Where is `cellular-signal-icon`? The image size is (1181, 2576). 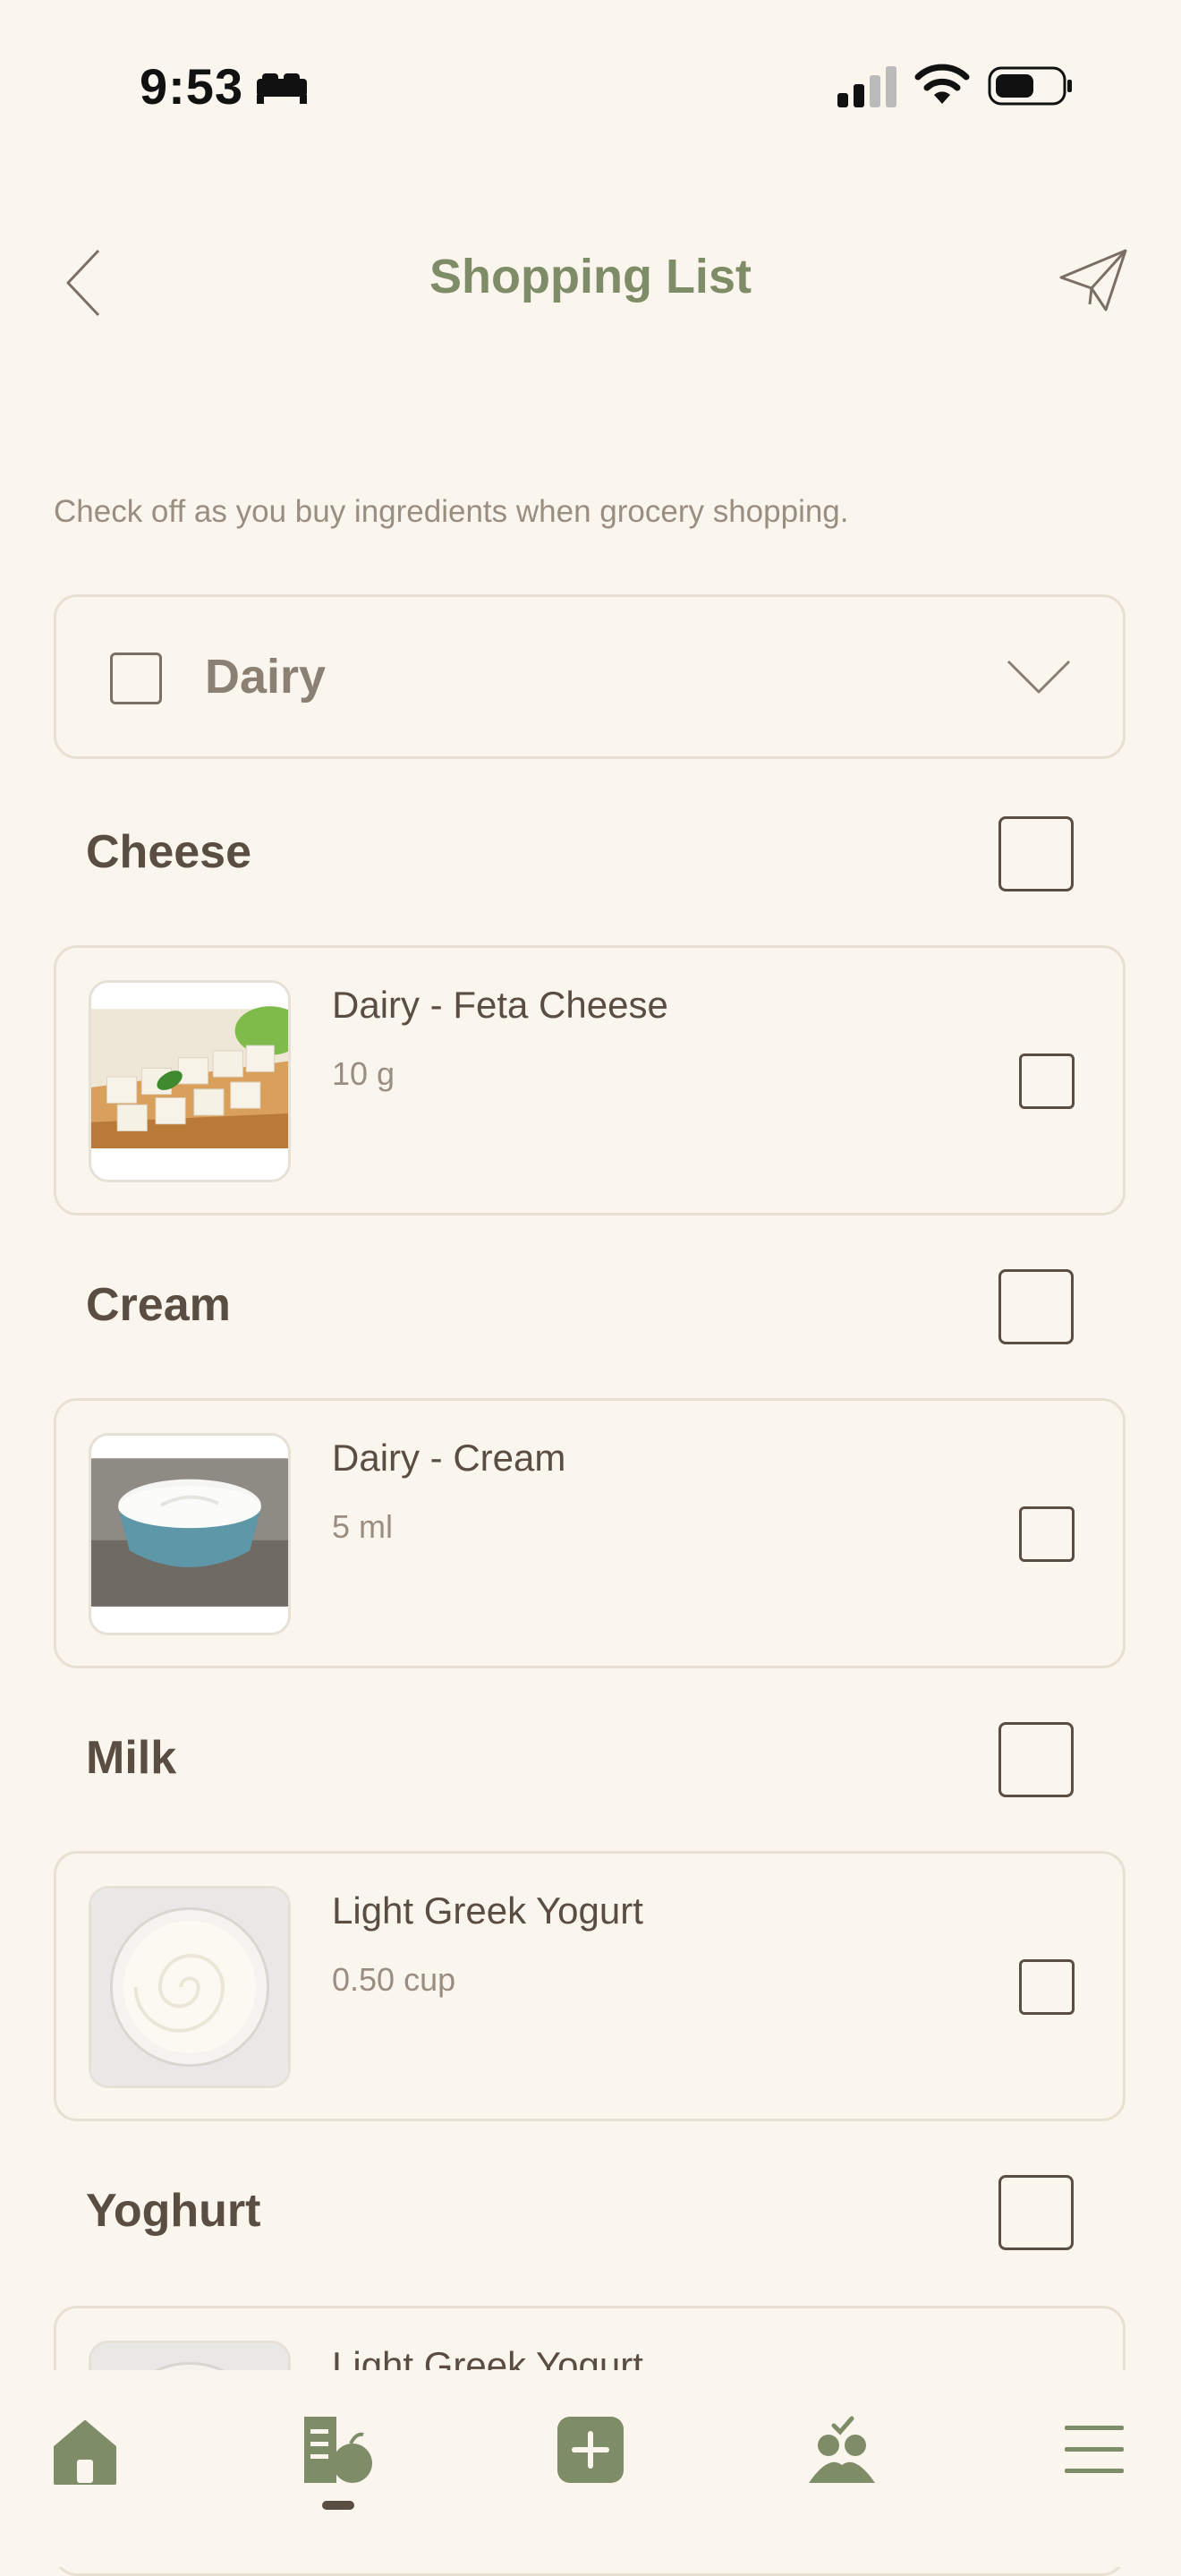
cellular-signal-icon is located at coordinates (866, 86).